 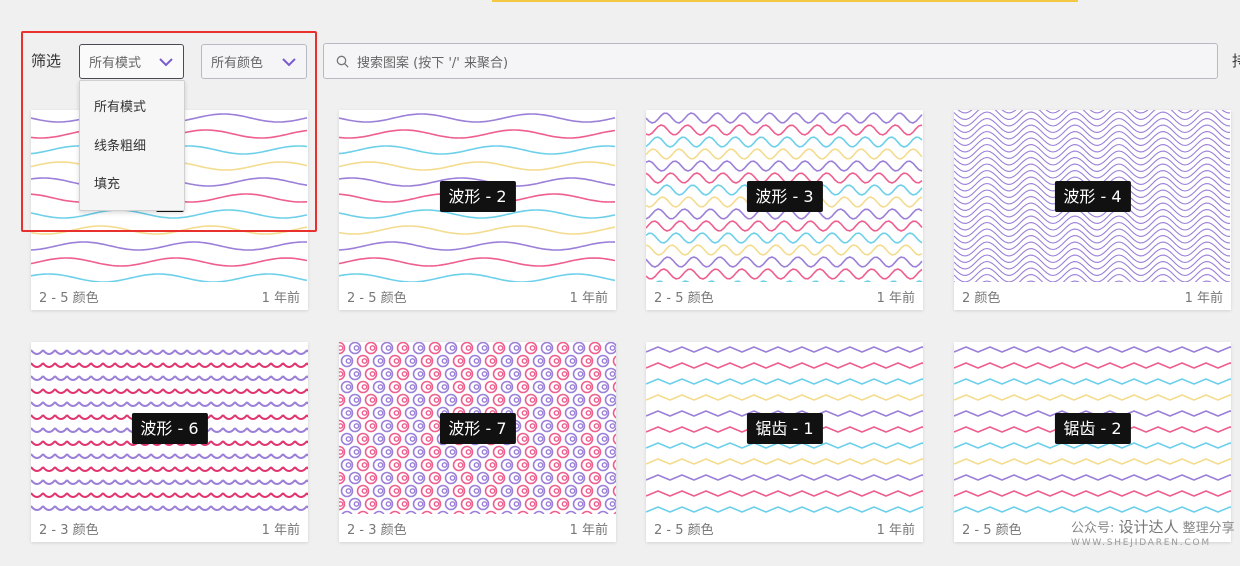 What do you see at coordinates (433, 63) in the screenshot?
I see `search-placeholder: 搜索图案 (按下 '/' 来聚合)` at bounding box center [433, 63].